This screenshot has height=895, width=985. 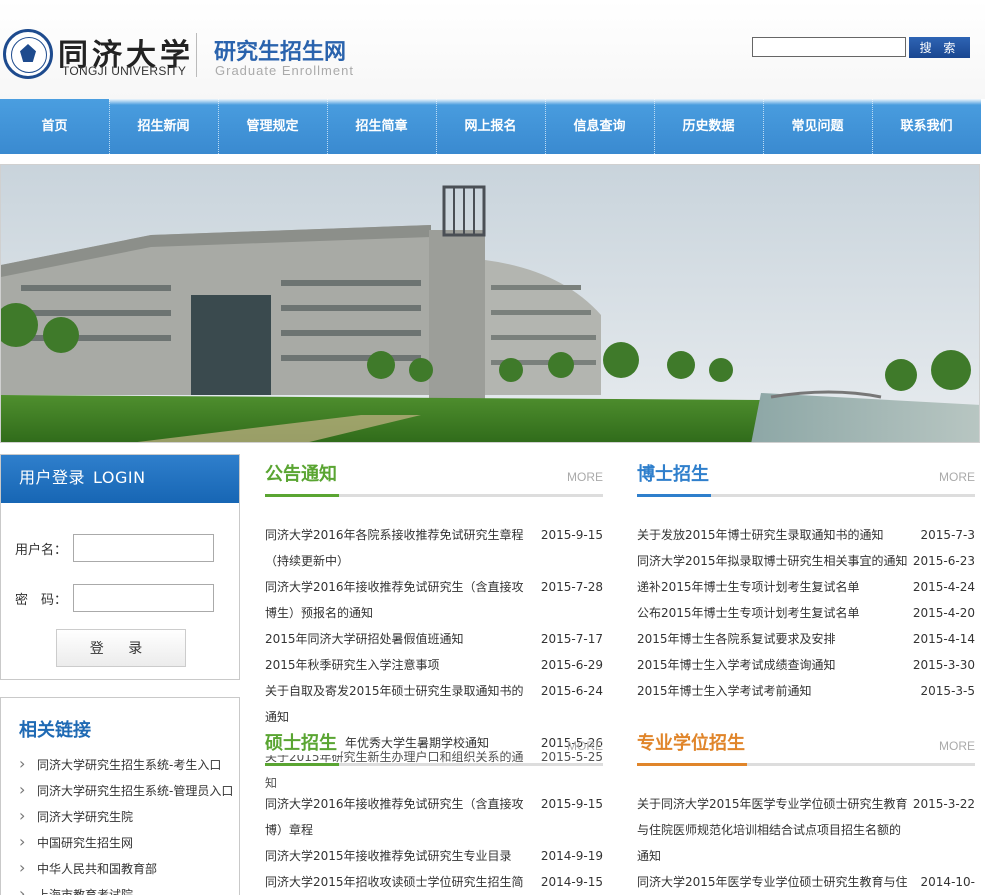 What do you see at coordinates (806, 691) in the screenshot?
I see `list-item: 2015年博士生入学考试考前通知 2015-3-5` at bounding box center [806, 691].